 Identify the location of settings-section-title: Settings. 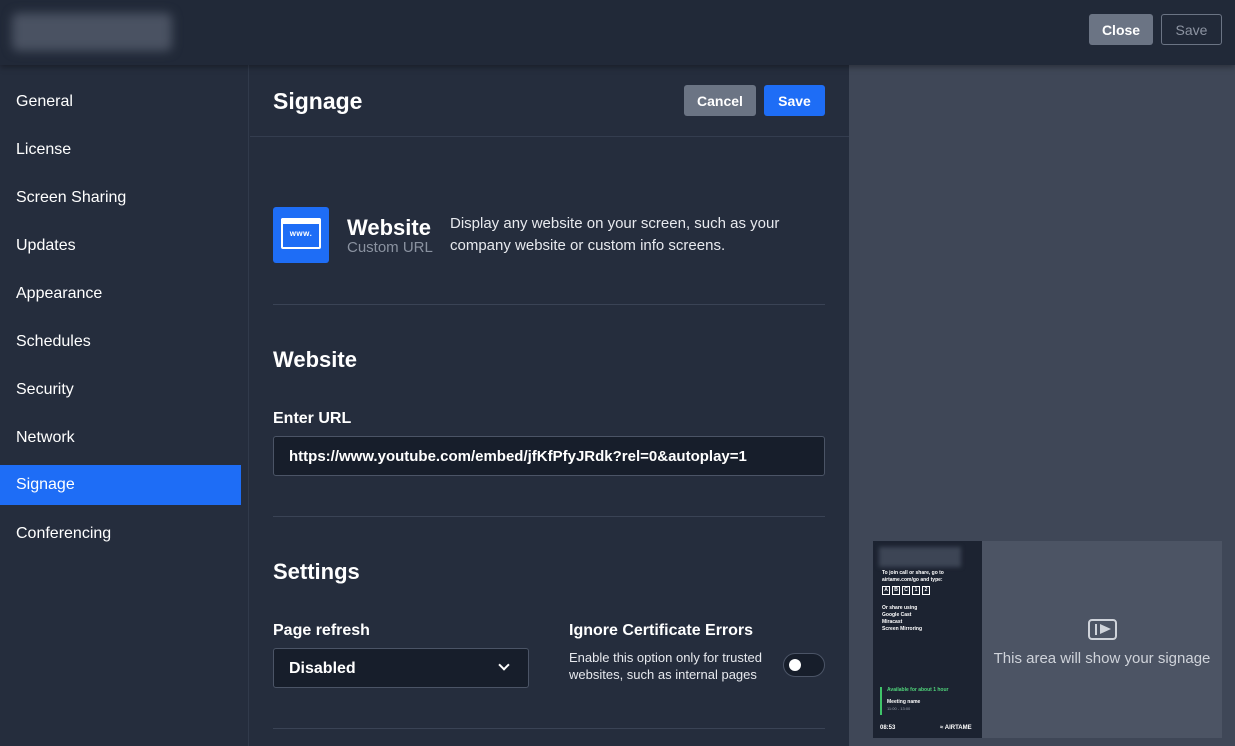
(316, 571).